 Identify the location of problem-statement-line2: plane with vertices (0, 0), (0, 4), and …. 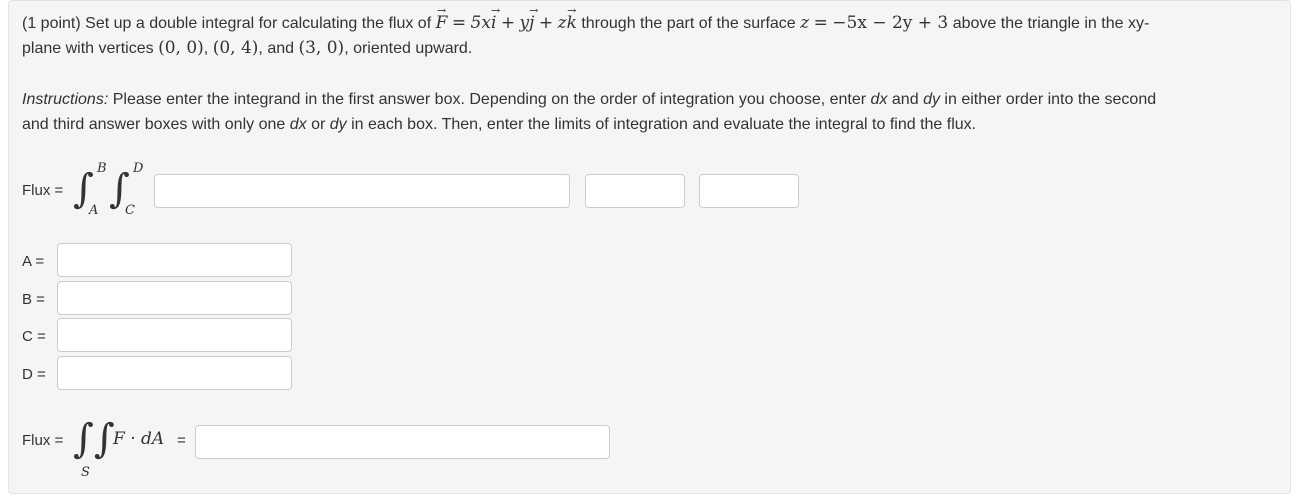
(247, 48).